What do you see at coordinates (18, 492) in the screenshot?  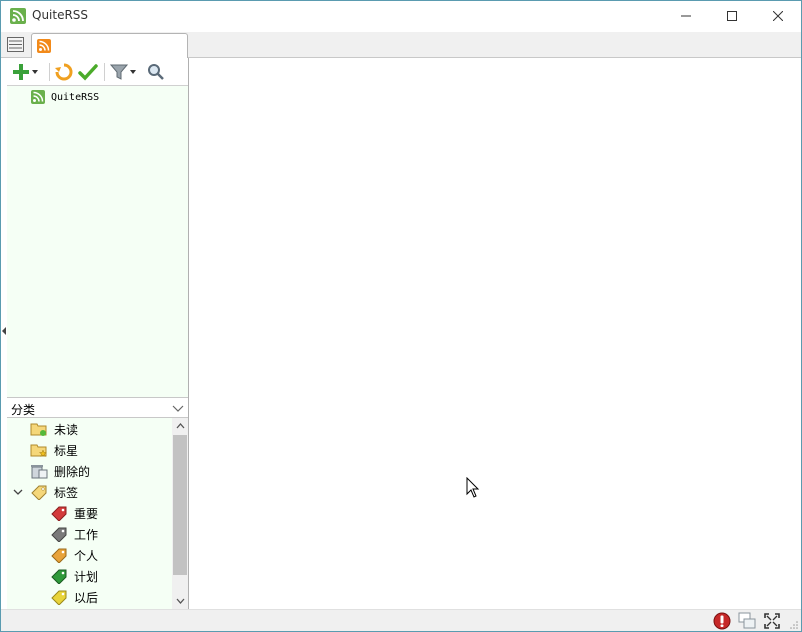 I see `expand-chevron-icon` at bounding box center [18, 492].